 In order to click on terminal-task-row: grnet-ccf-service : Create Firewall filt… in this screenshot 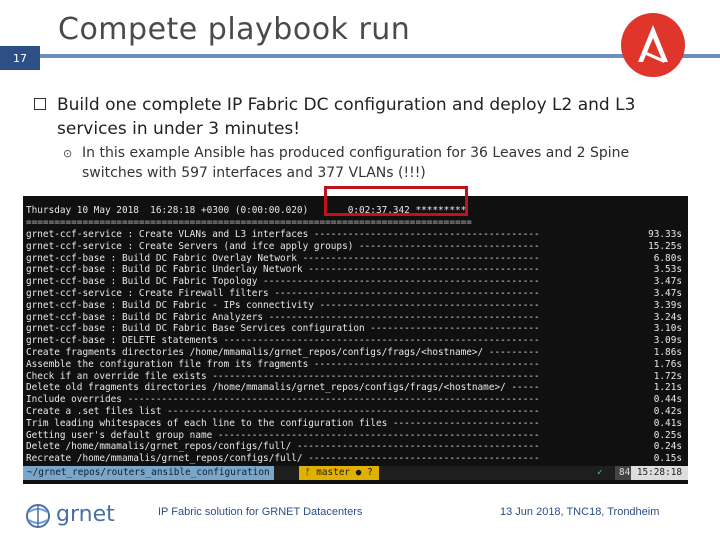, I will do `click(356, 294)`.